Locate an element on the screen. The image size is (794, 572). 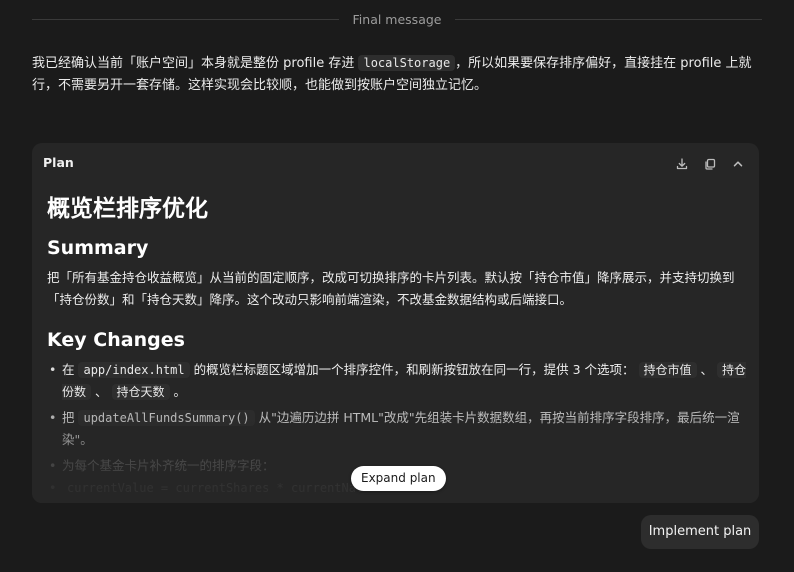
final-message-divider: Final message is located at coordinates (397, 19).